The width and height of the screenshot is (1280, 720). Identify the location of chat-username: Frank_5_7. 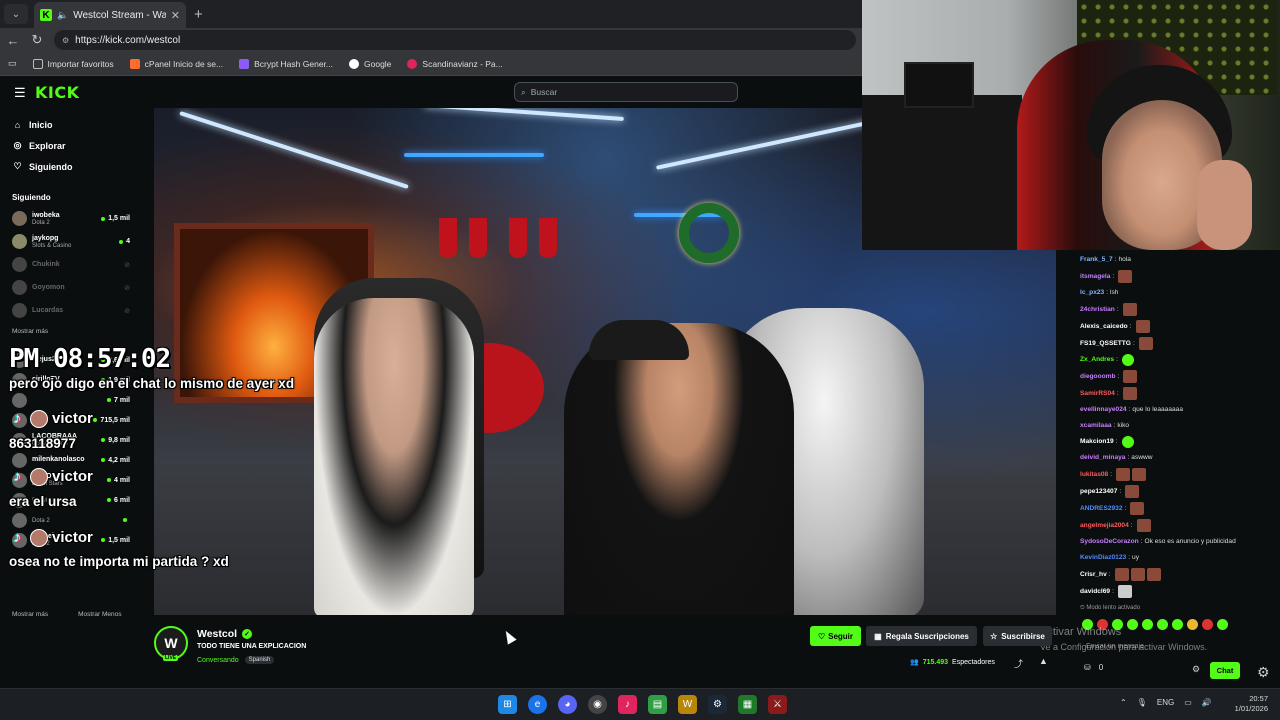
(1096, 260).